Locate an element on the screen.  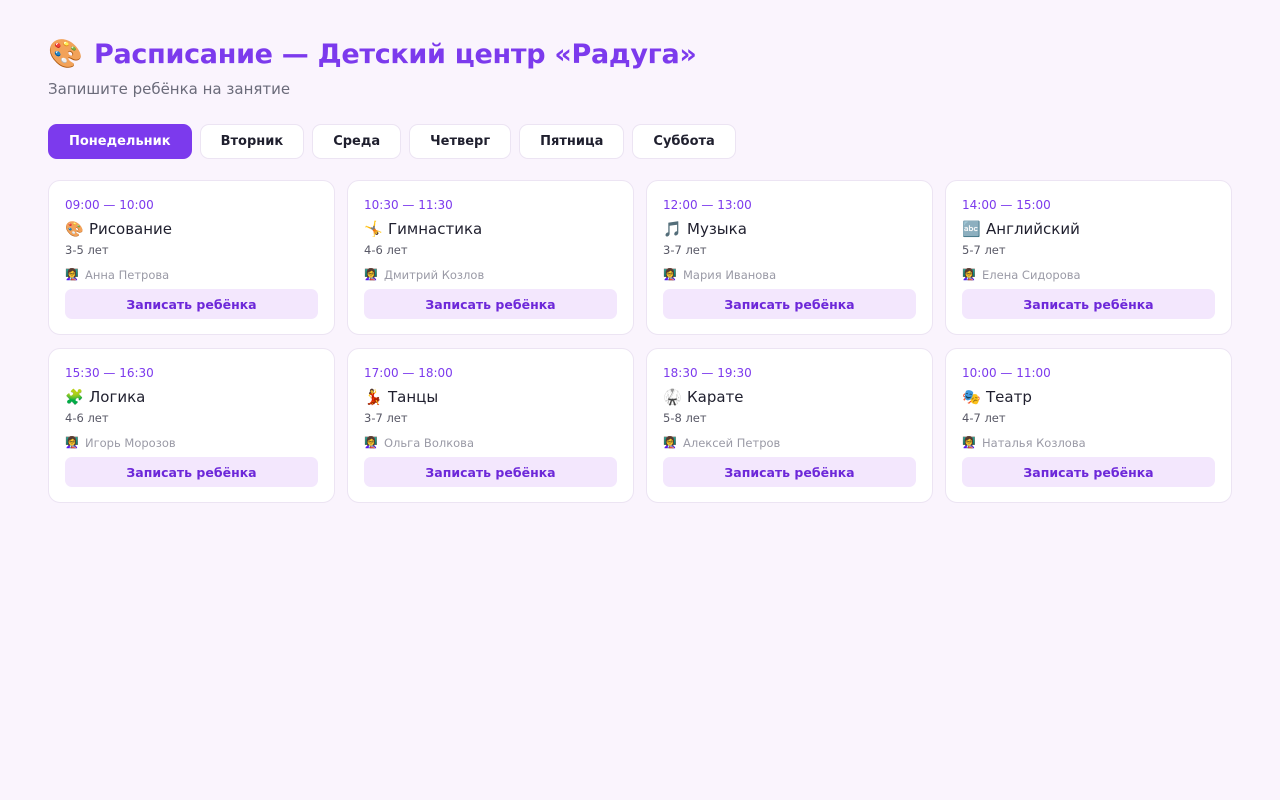
class-teacher: 👩‍🏫 Елена Сидорова is located at coordinates (1088, 274).